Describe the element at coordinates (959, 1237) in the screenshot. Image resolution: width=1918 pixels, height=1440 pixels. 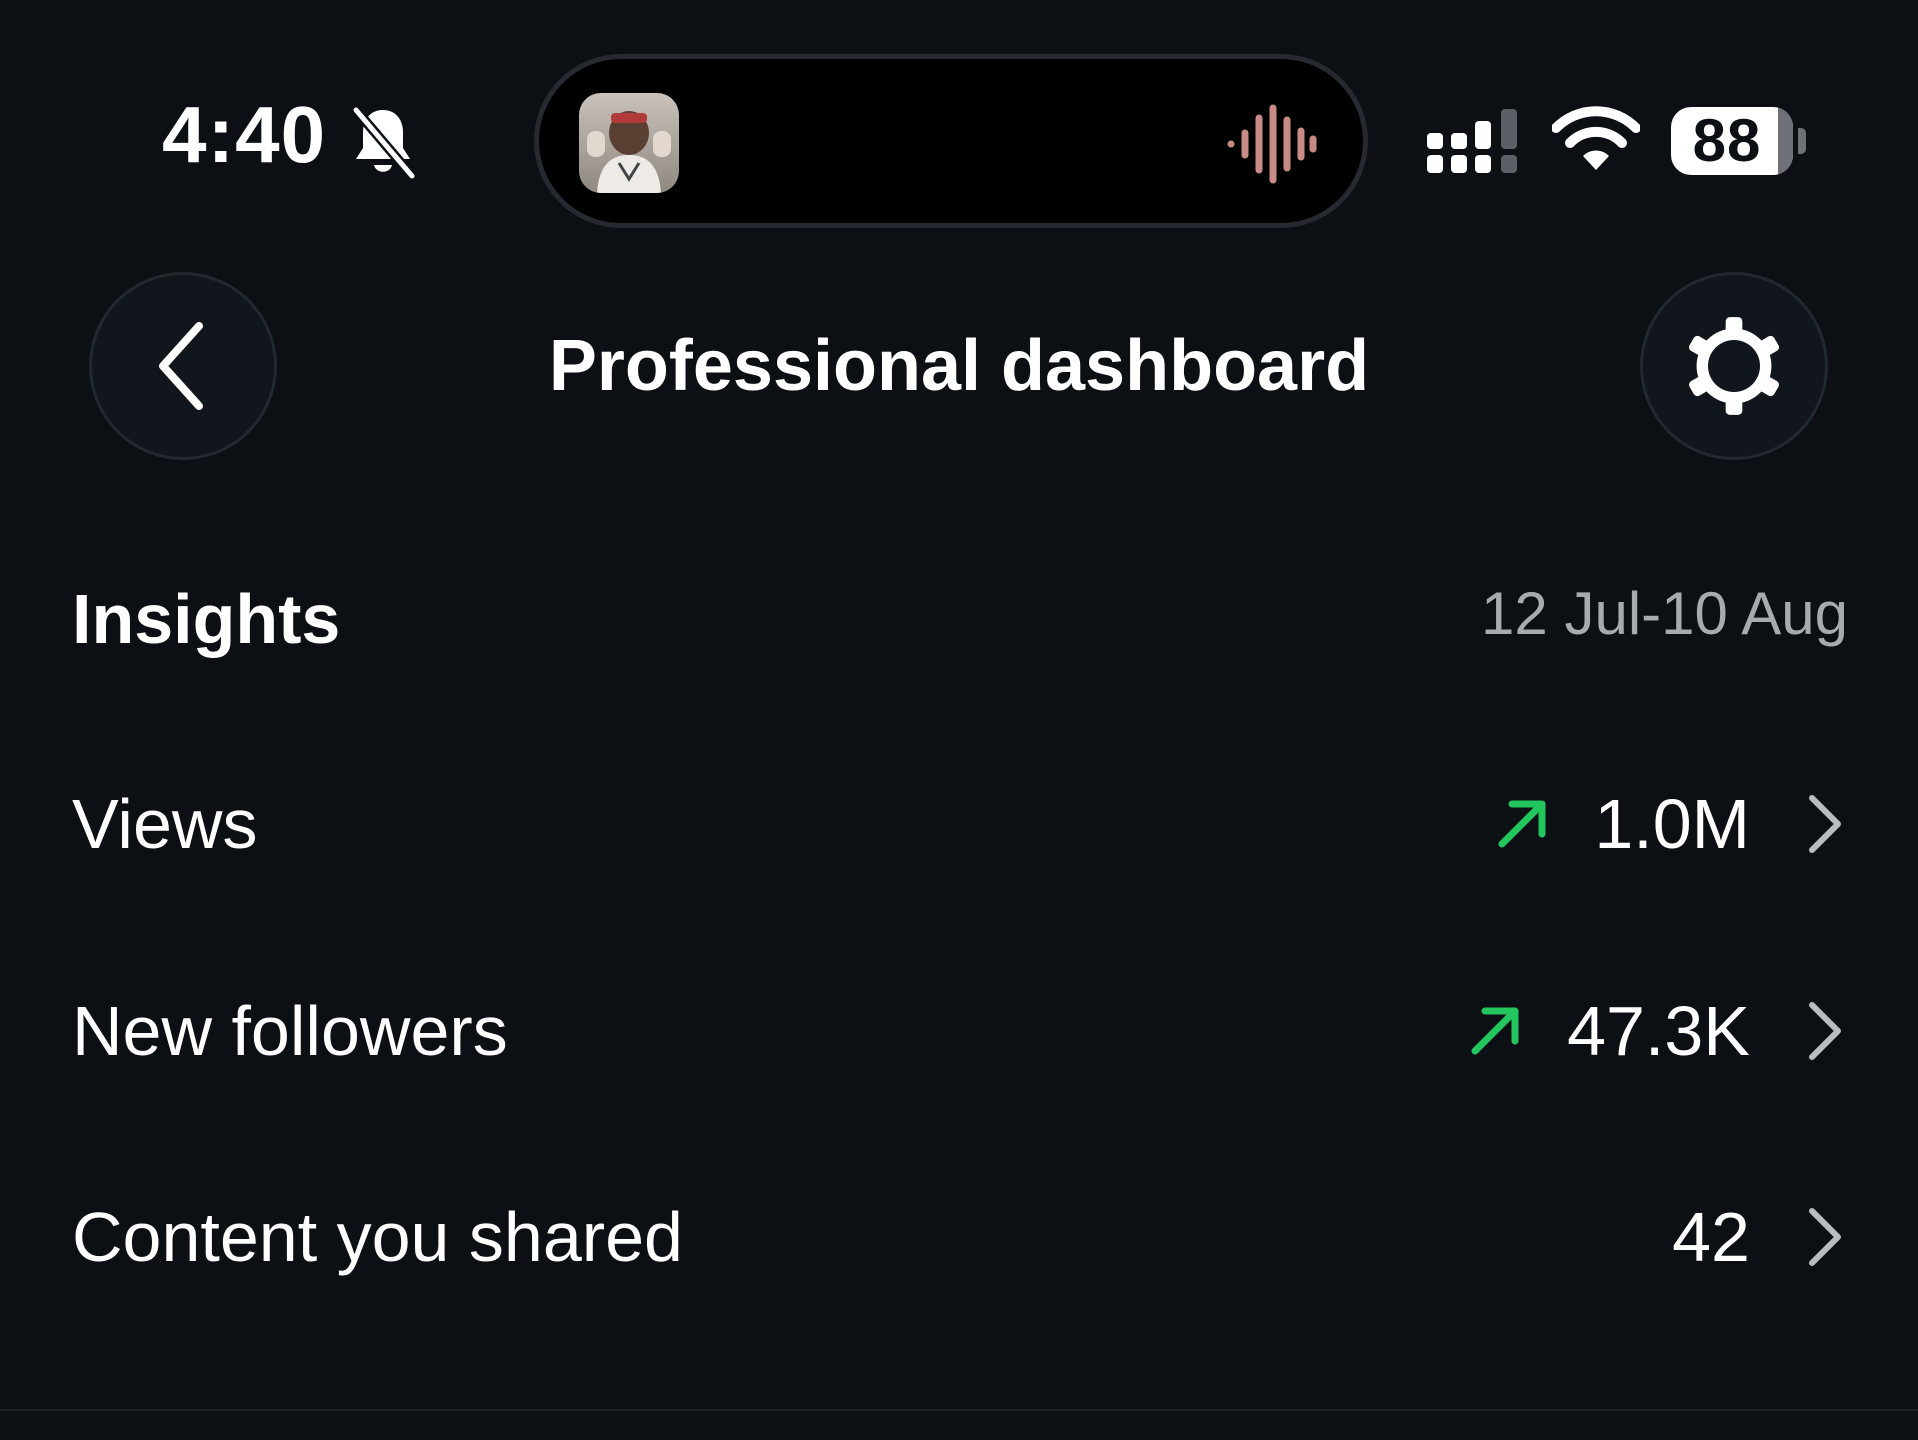
I see `insight-row-content-you-shared: Content you shared 42` at that location.